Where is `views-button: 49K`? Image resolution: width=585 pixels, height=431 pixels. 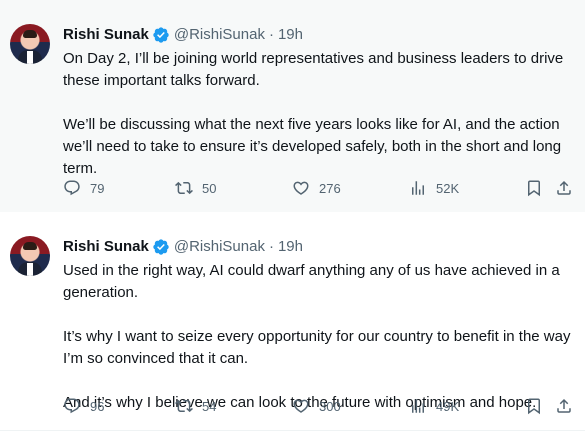 views-button: 49K is located at coordinates (434, 406).